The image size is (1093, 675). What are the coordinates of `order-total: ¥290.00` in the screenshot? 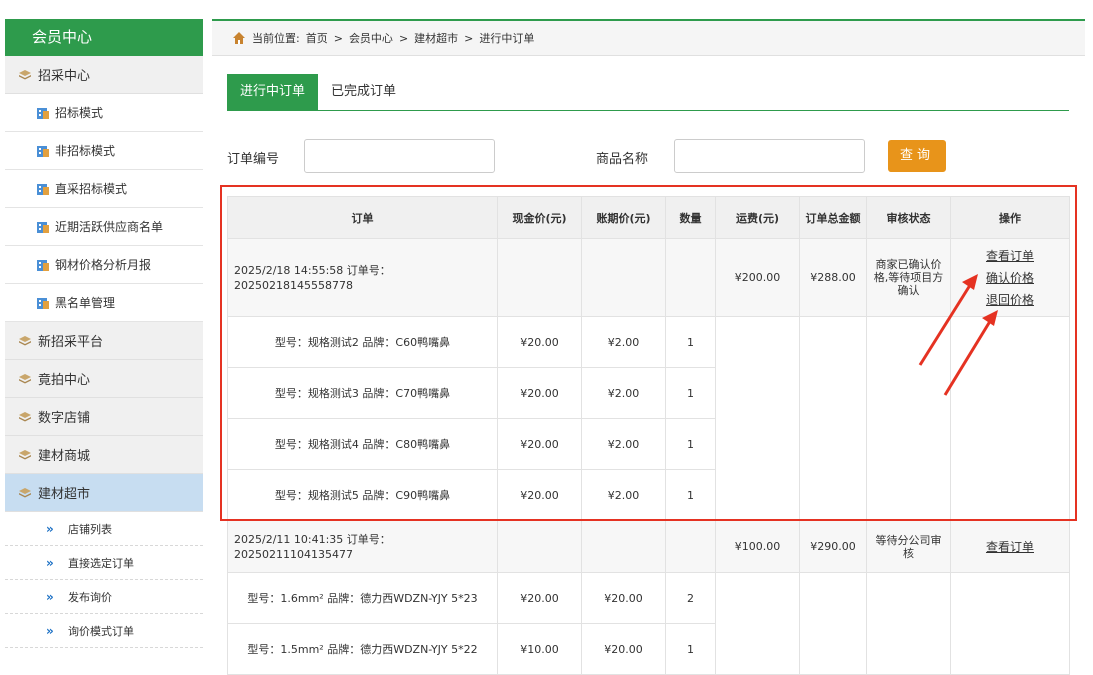 It's located at (833, 546).